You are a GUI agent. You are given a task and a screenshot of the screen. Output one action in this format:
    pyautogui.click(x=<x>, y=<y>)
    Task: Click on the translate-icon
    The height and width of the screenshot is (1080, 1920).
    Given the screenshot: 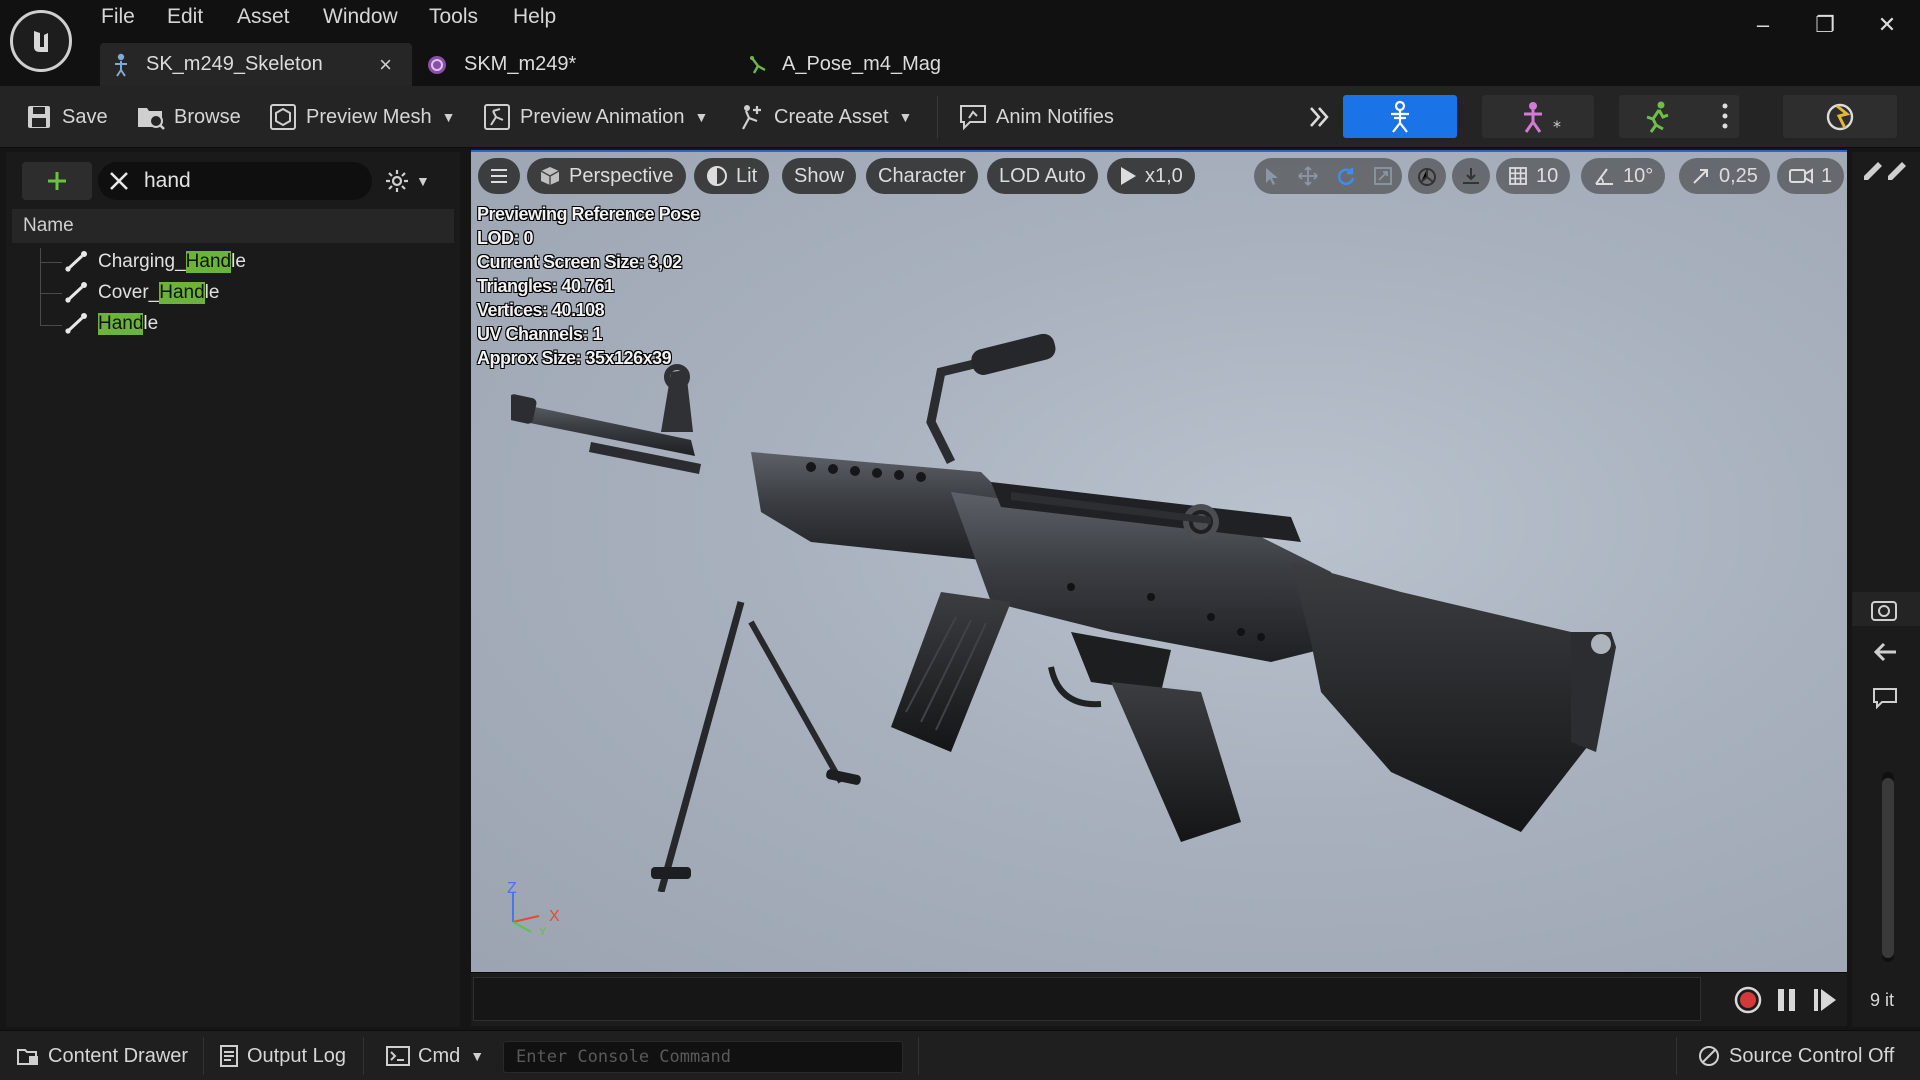 What is the action you would take?
    pyautogui.click(x=1308, y=176)
    